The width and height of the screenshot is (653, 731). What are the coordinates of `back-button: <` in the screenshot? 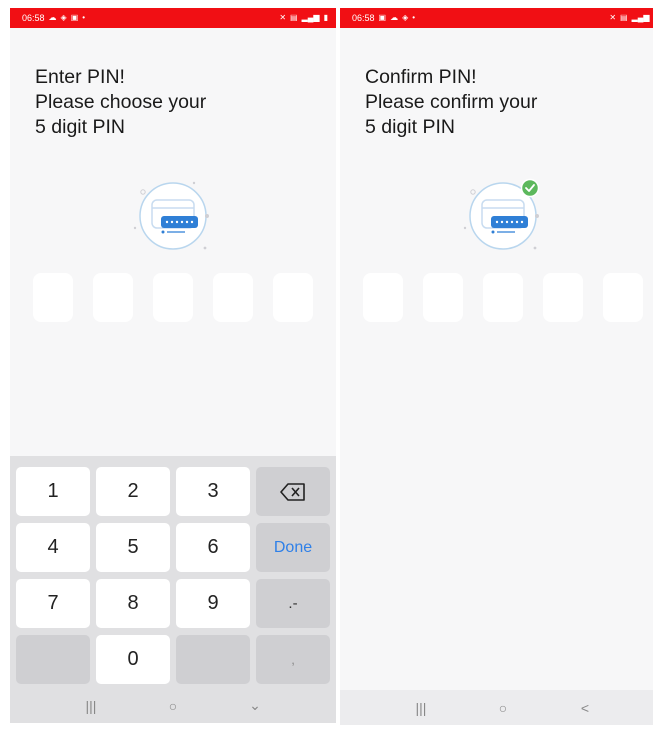 It's located at (585, 708).